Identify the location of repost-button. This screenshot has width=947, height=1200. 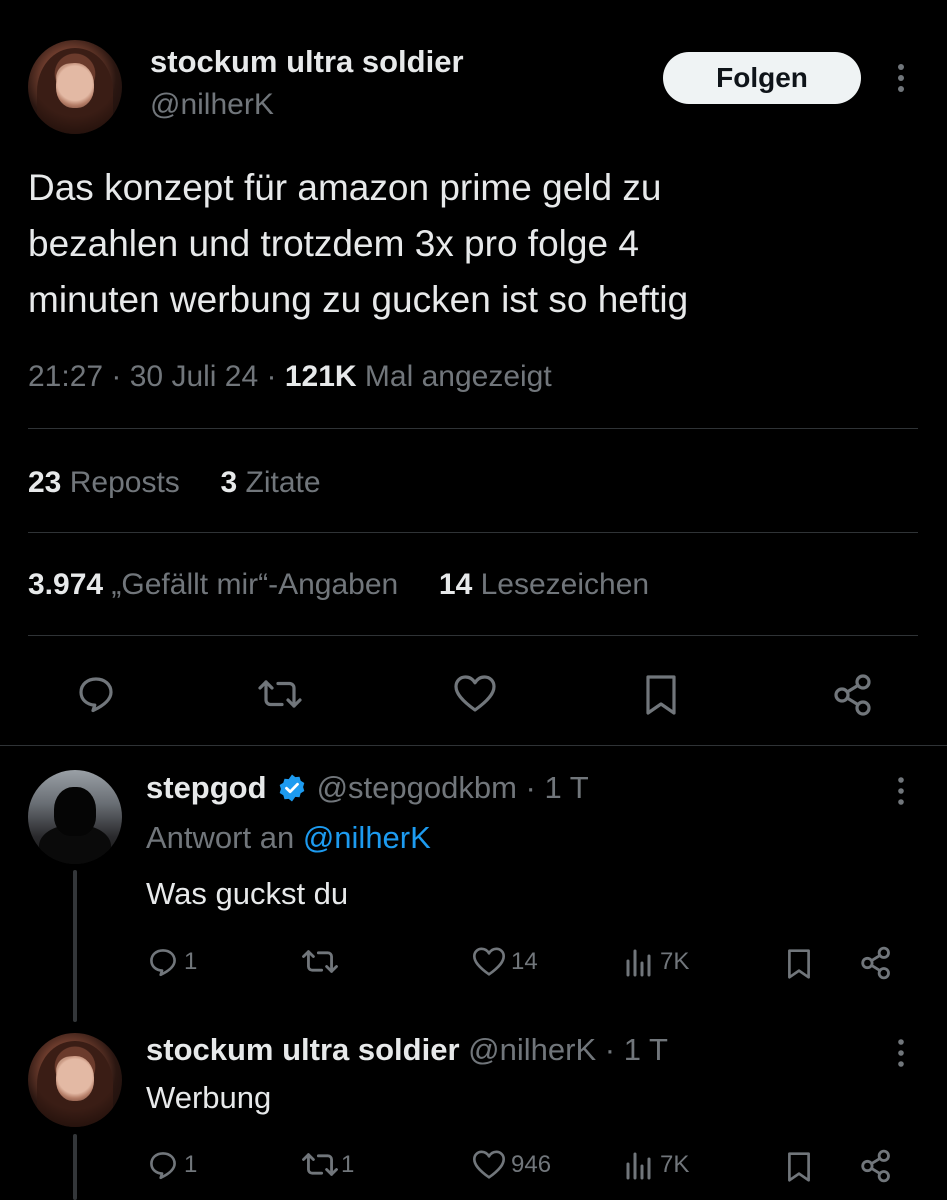
(322, 961).